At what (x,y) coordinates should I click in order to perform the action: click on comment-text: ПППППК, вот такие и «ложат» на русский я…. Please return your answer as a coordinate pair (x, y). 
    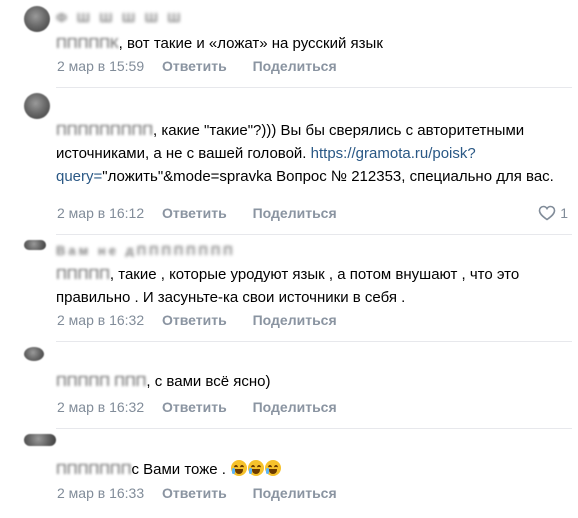
    Looking at the image, I should click on (311, 43).